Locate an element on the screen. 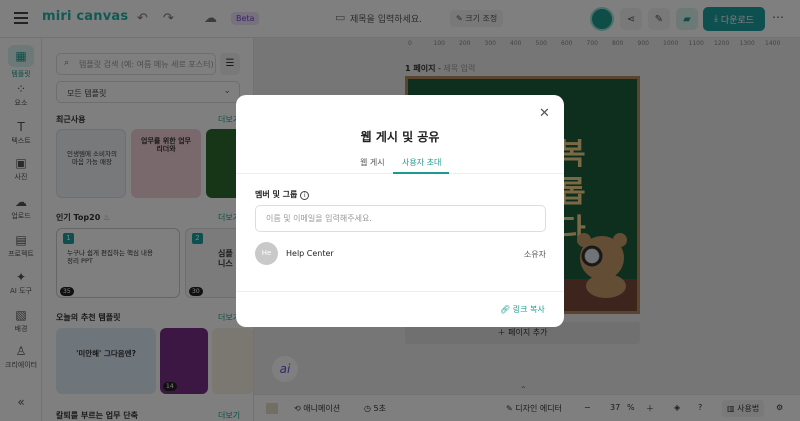 The height and width of the screenshot is (421, 800). modal-title: 웹 게시 및 공유 is located at coordinates (400, 137).